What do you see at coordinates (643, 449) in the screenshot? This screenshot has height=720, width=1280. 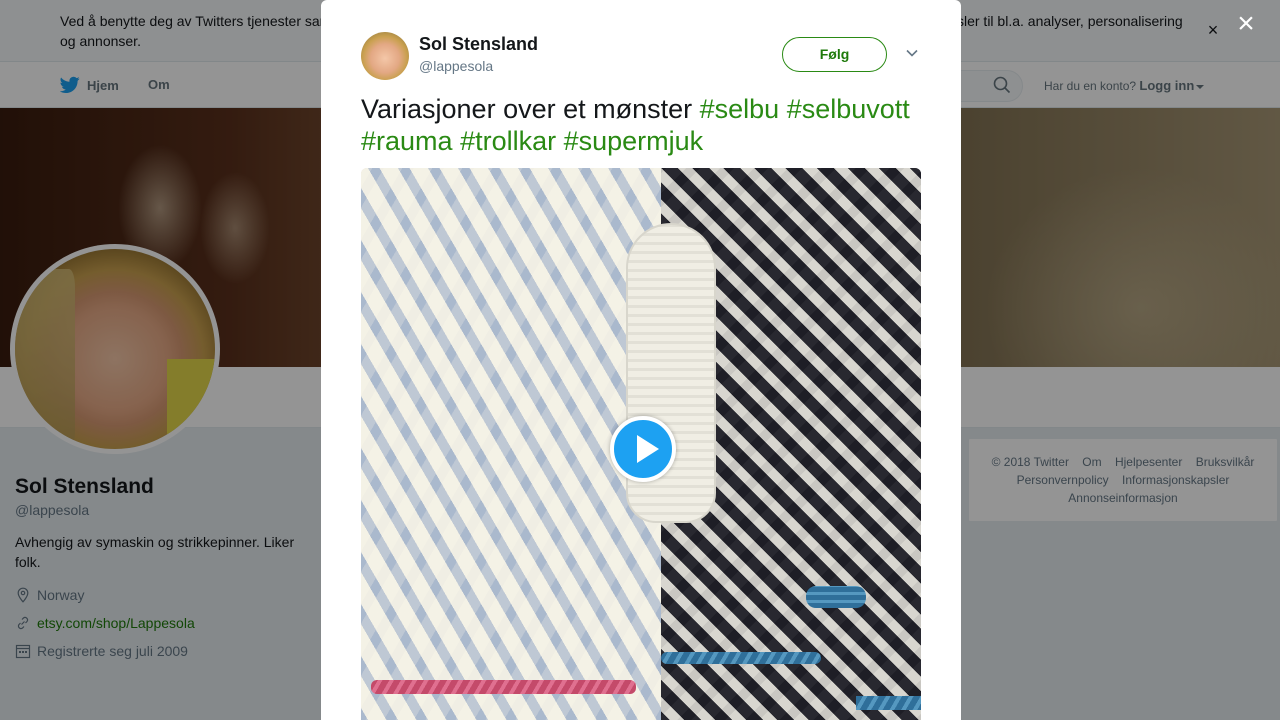 I see `play-icon` at bounding box center [643, 449].